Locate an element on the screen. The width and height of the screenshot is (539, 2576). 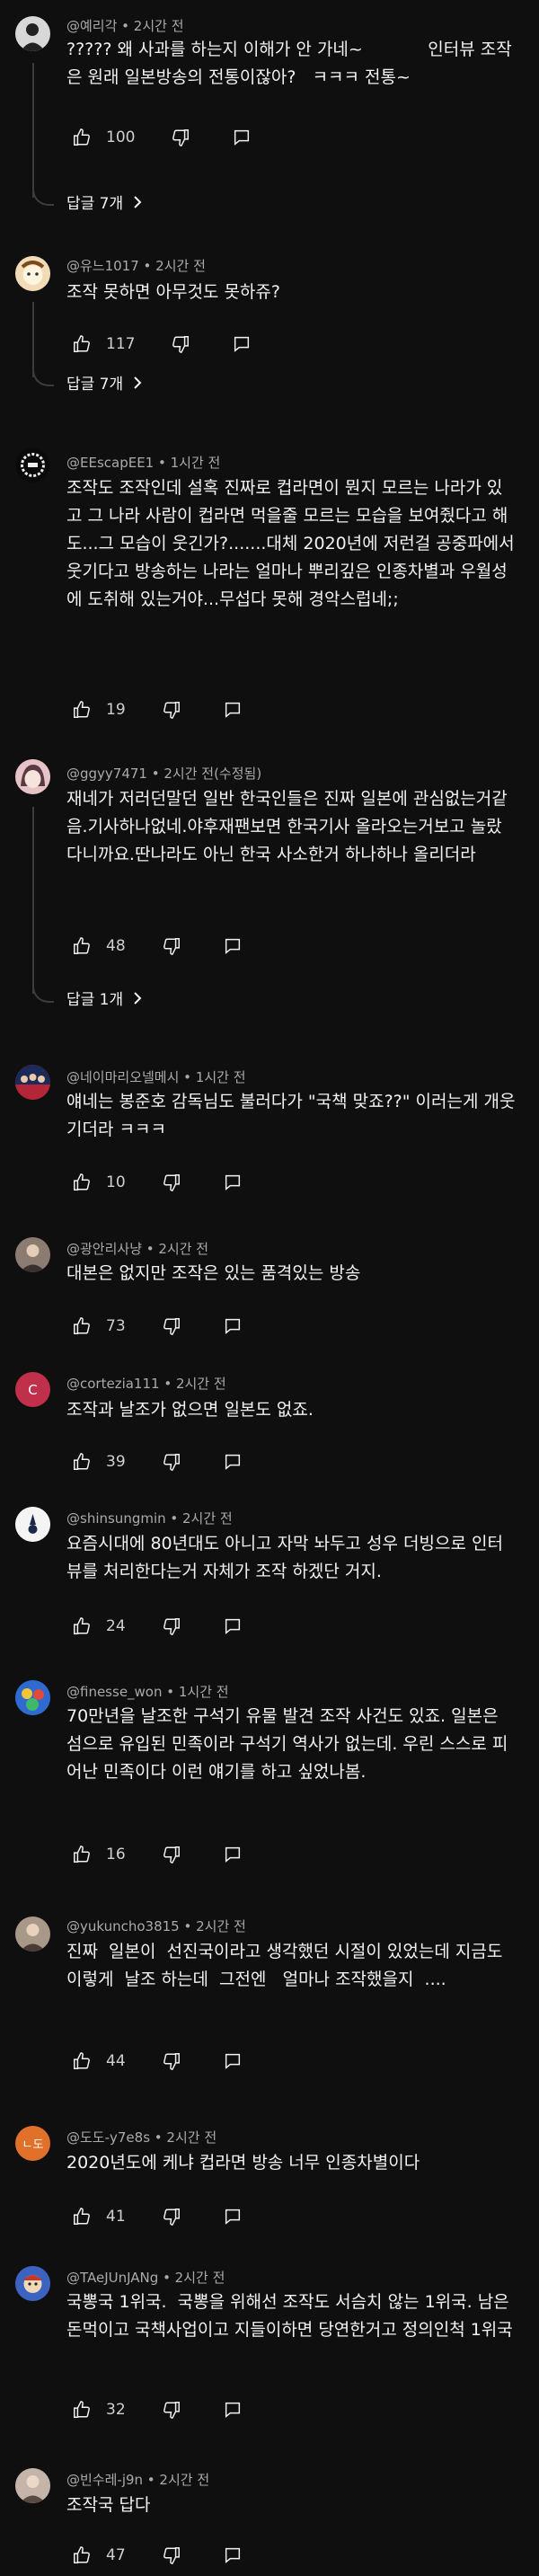
comment-actions: 41 is located at coordinates (157, 2216).